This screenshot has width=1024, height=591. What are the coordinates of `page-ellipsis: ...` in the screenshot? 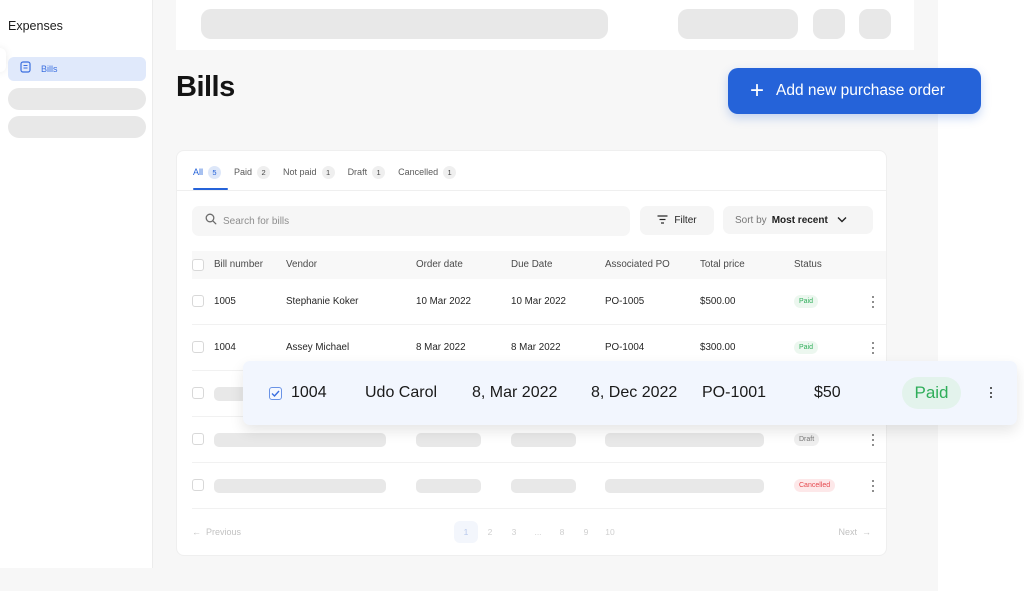 It's located at (538, 532).